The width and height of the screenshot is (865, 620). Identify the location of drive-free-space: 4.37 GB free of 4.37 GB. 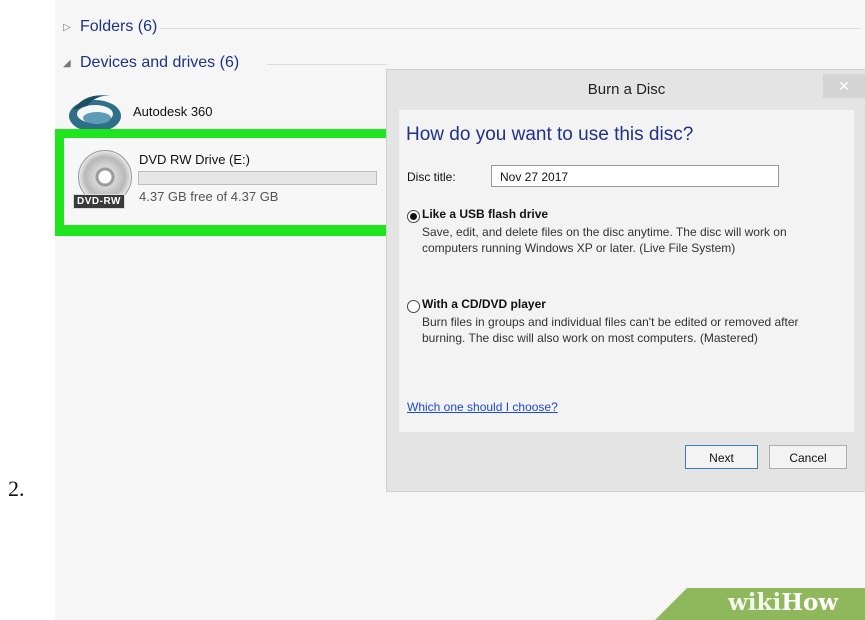
(209, 196).